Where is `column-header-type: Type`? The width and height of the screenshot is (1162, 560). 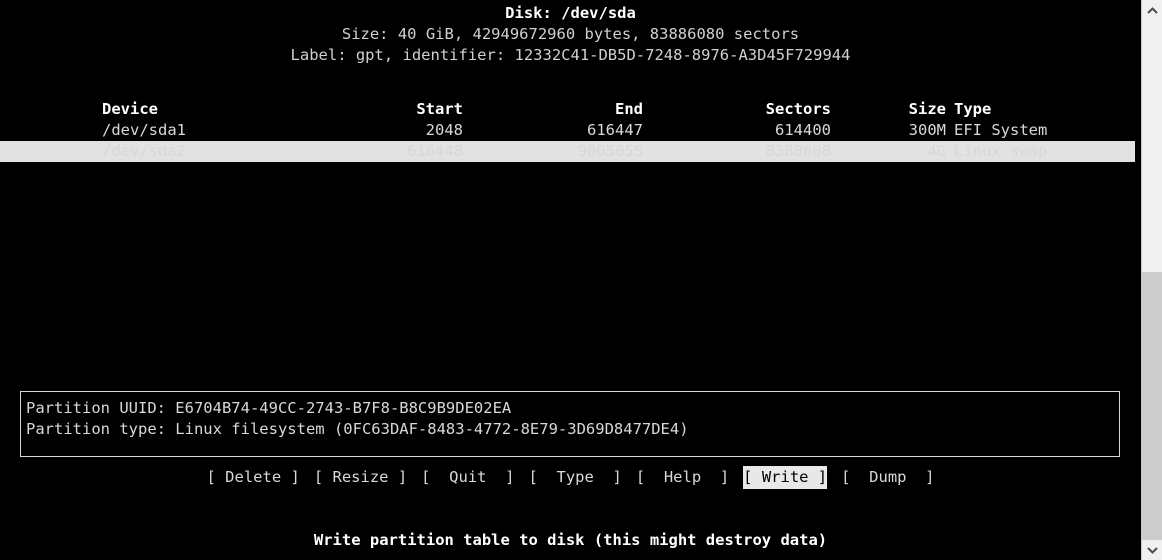 column-header-type: Type is located at coordinates (973, 109).